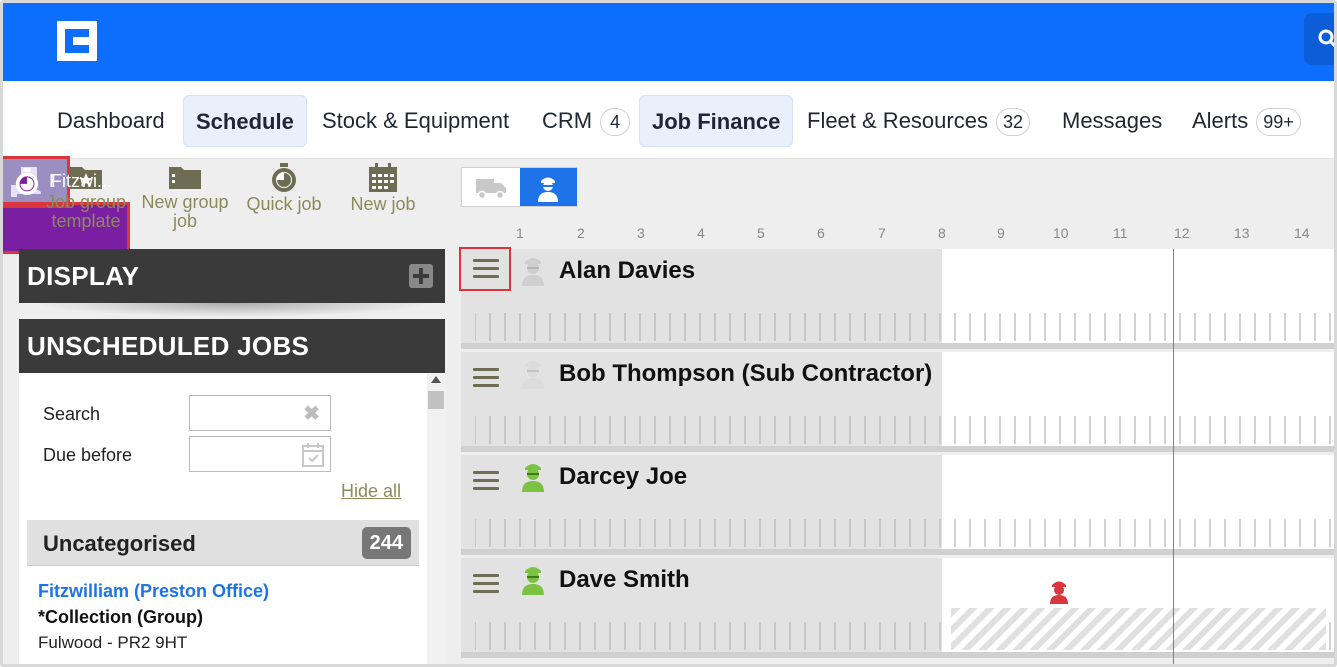 The height and width of the screenshot is (667, 1337). What do you see at coordinates (761, 233) in the screenshot?
I see `day-label: 5` at bounding box center [761, 233].